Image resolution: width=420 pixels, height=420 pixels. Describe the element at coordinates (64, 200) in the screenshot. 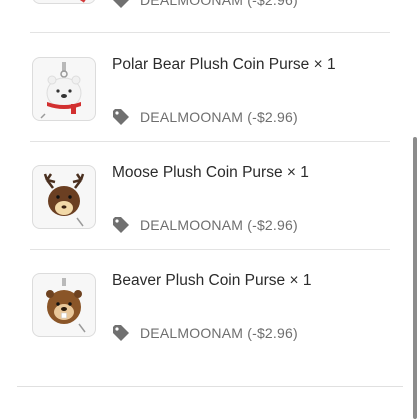

I see `moose-plush-icon` at that location.